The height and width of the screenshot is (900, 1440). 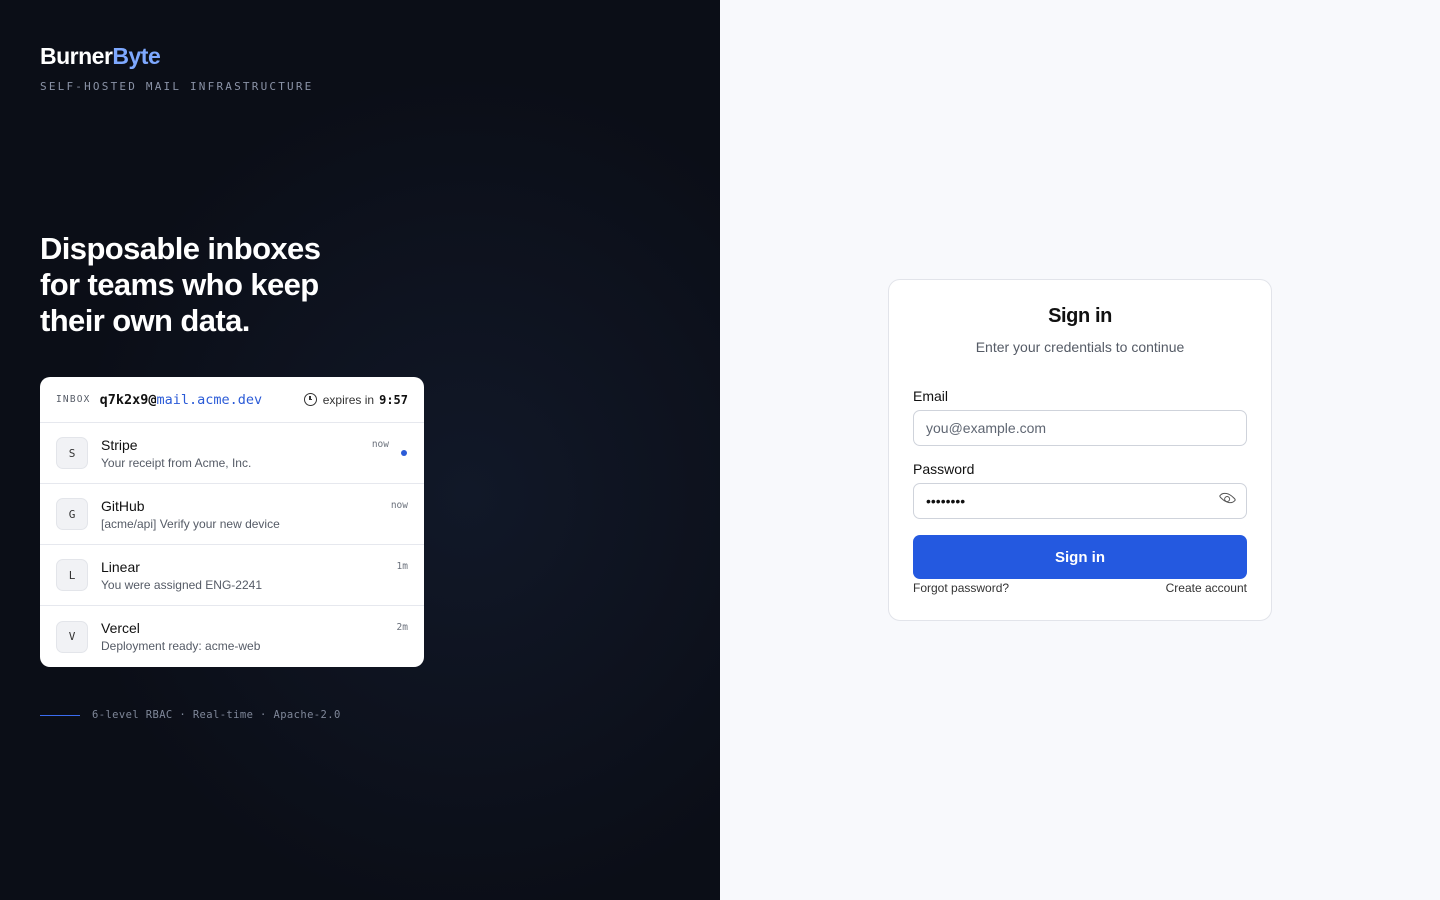 What do you see at coordinates (179, 284) in the screenshot?
I see `hero-line-2: for teams who keep` at bounding box center [179, 284].